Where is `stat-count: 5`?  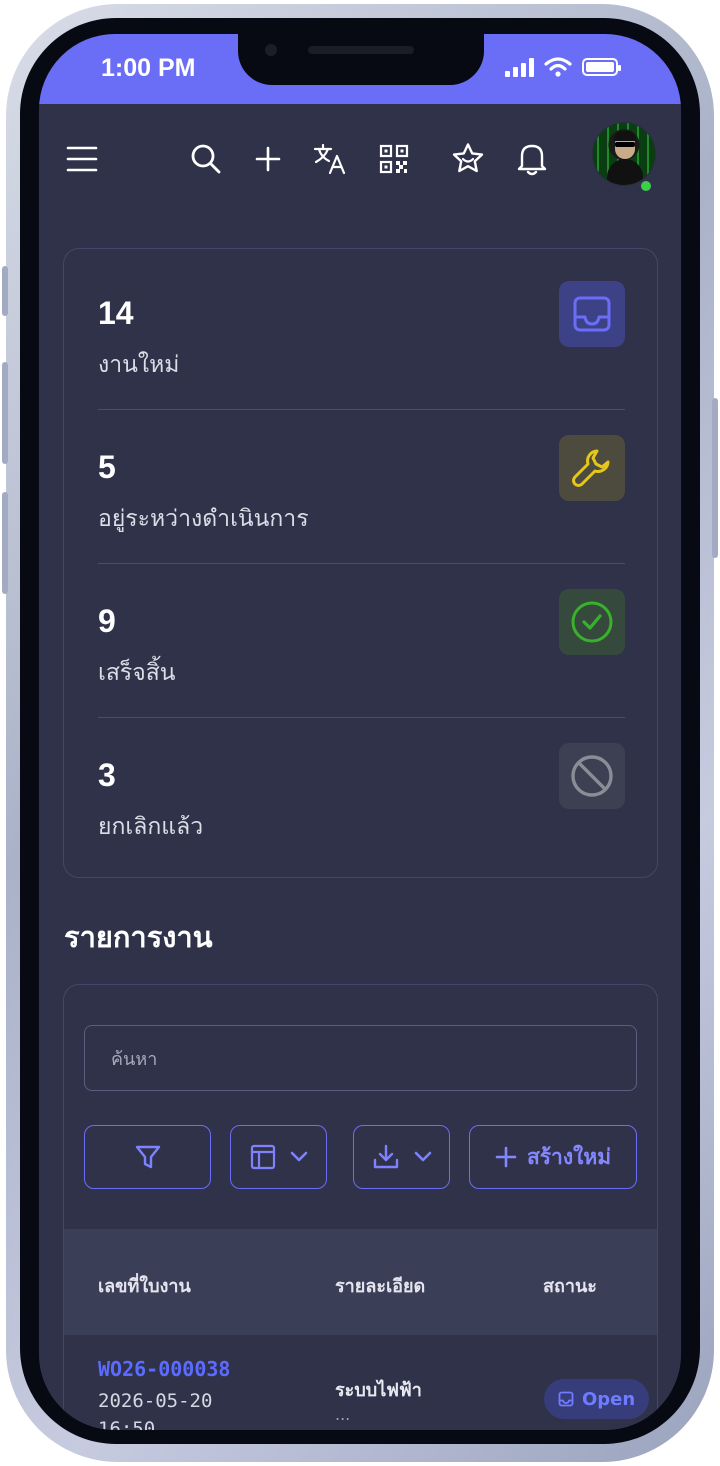
stat-count: 5 is located at coordinates (107, 467).